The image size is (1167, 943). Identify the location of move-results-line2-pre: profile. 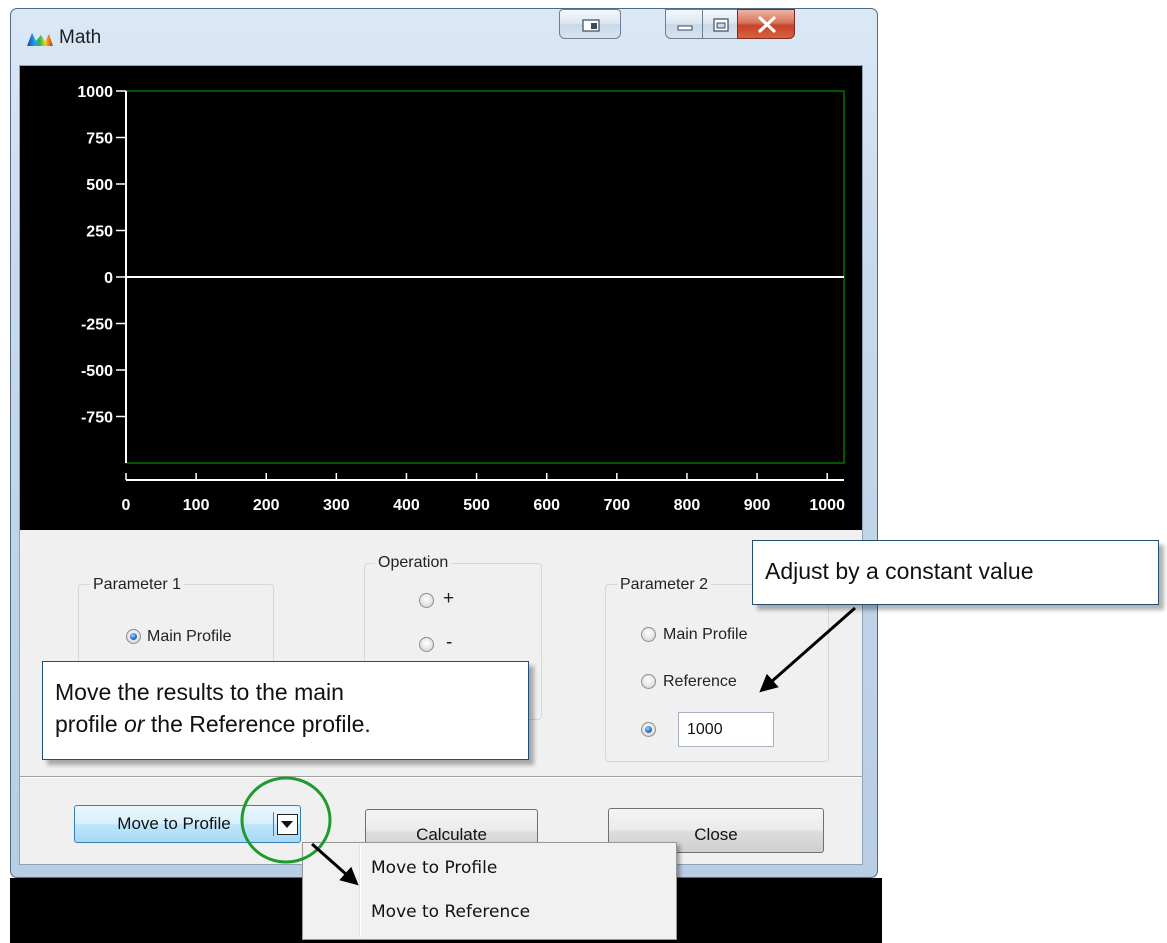
(90, 724).